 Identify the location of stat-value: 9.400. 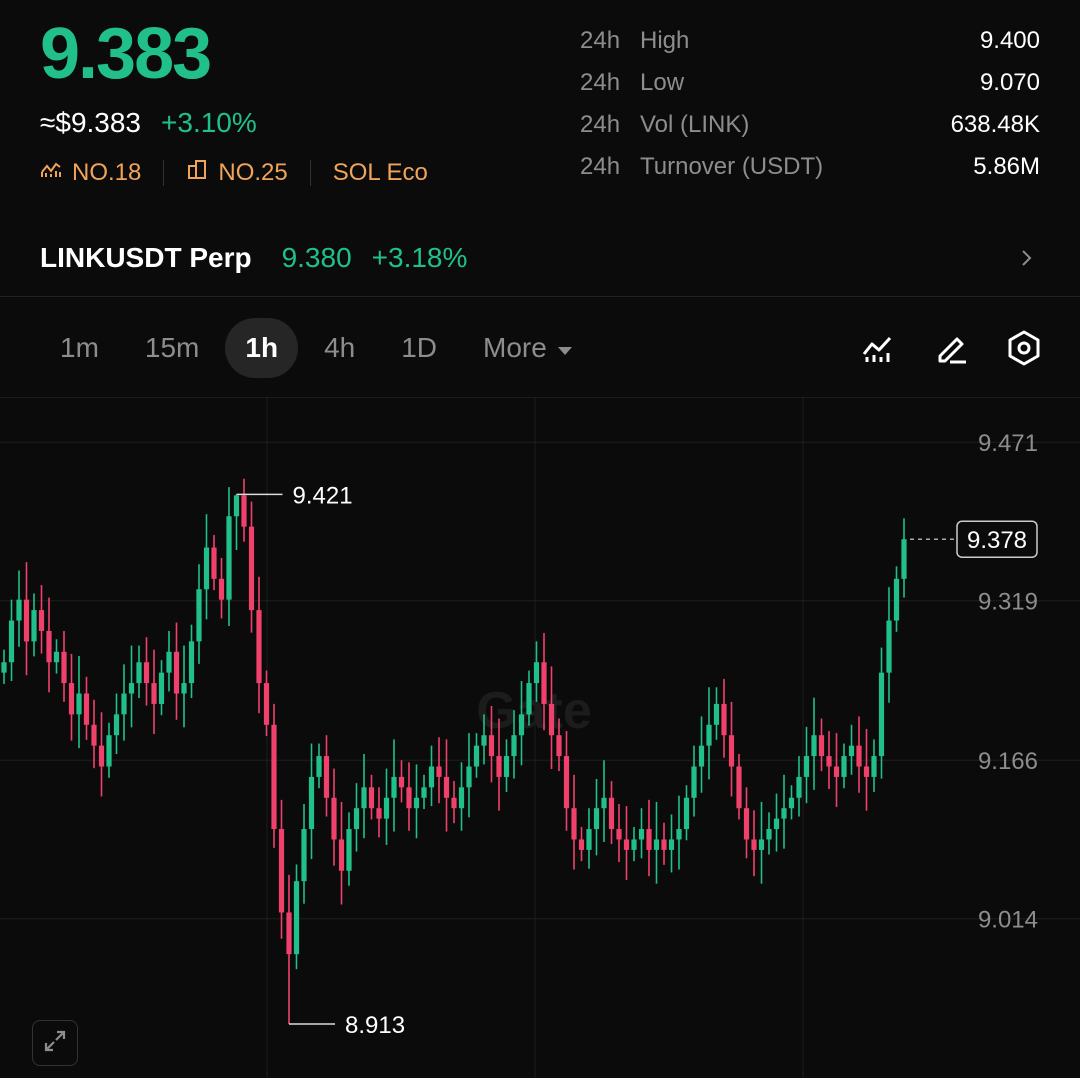
(1009, 40).